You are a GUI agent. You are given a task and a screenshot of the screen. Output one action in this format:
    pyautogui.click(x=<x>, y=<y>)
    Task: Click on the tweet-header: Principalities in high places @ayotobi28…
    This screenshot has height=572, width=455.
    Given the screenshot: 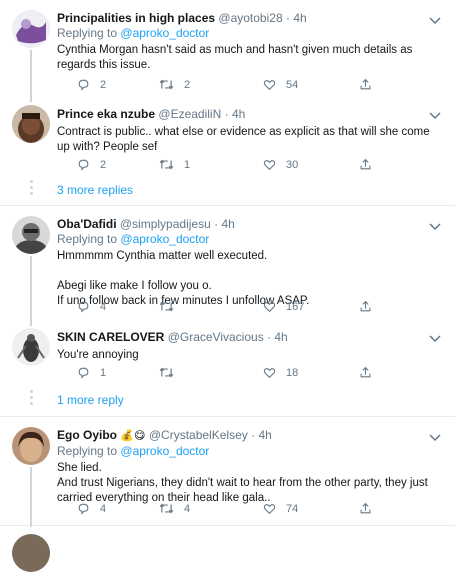 What is the action you would take?
    pyautogui.click(x=251, y=18)
    